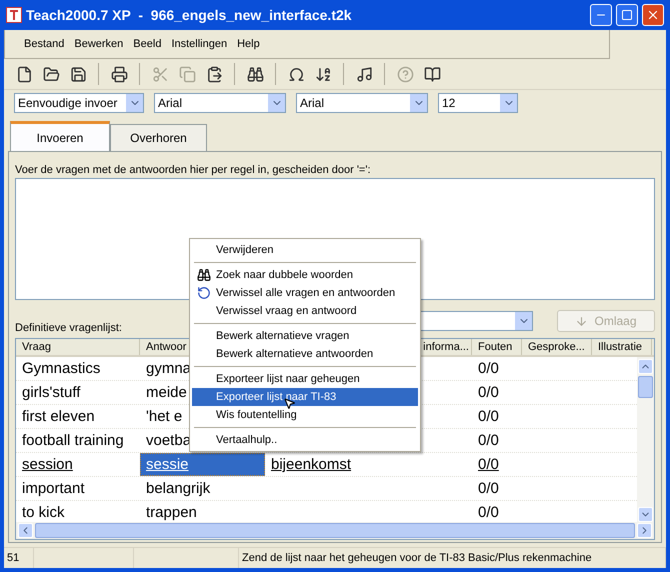 The image size is (670, 572). What do you see at coordinates (452, 558) in the screenshot?
I see `status-text: Zend de lijst naar het geheugen voor de TI-83 Basic/Plus rekenmachine` at bounding box center [452, 558].